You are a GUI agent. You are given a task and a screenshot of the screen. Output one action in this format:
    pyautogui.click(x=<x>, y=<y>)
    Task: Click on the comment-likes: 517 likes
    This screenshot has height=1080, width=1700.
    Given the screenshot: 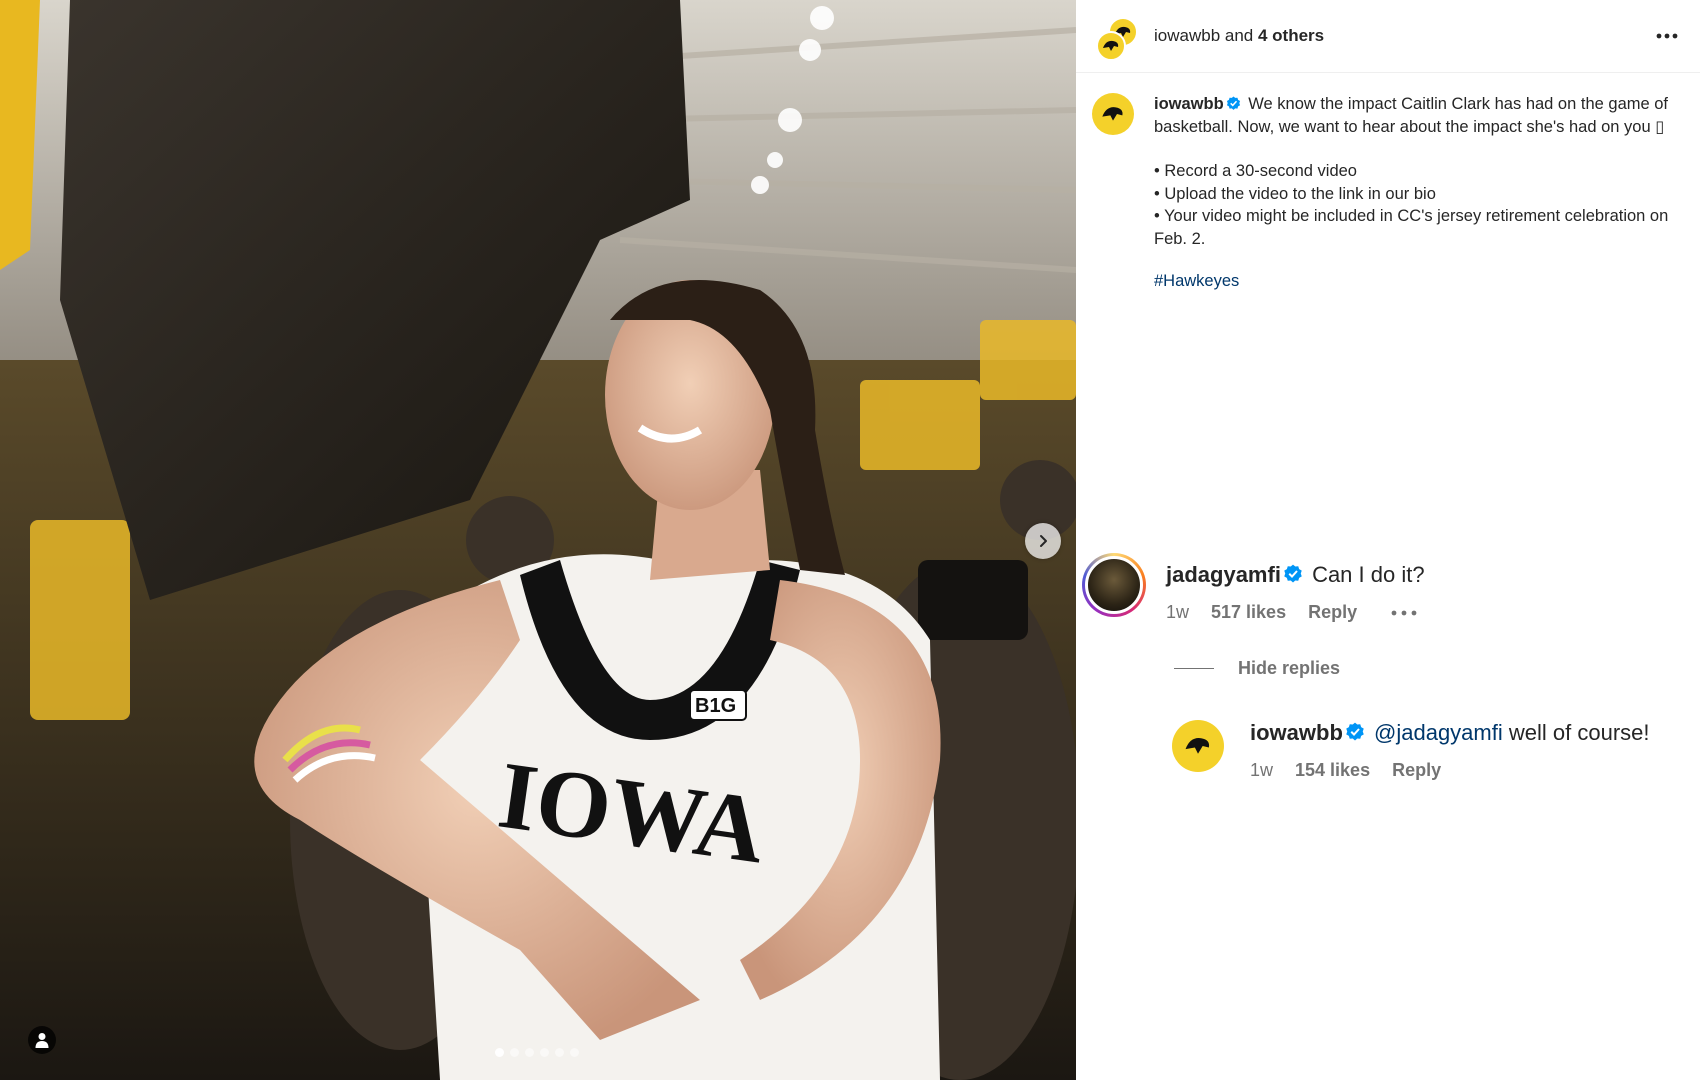 What is the action you would take?
    pyautogui.click(x=1248, y=612)
    